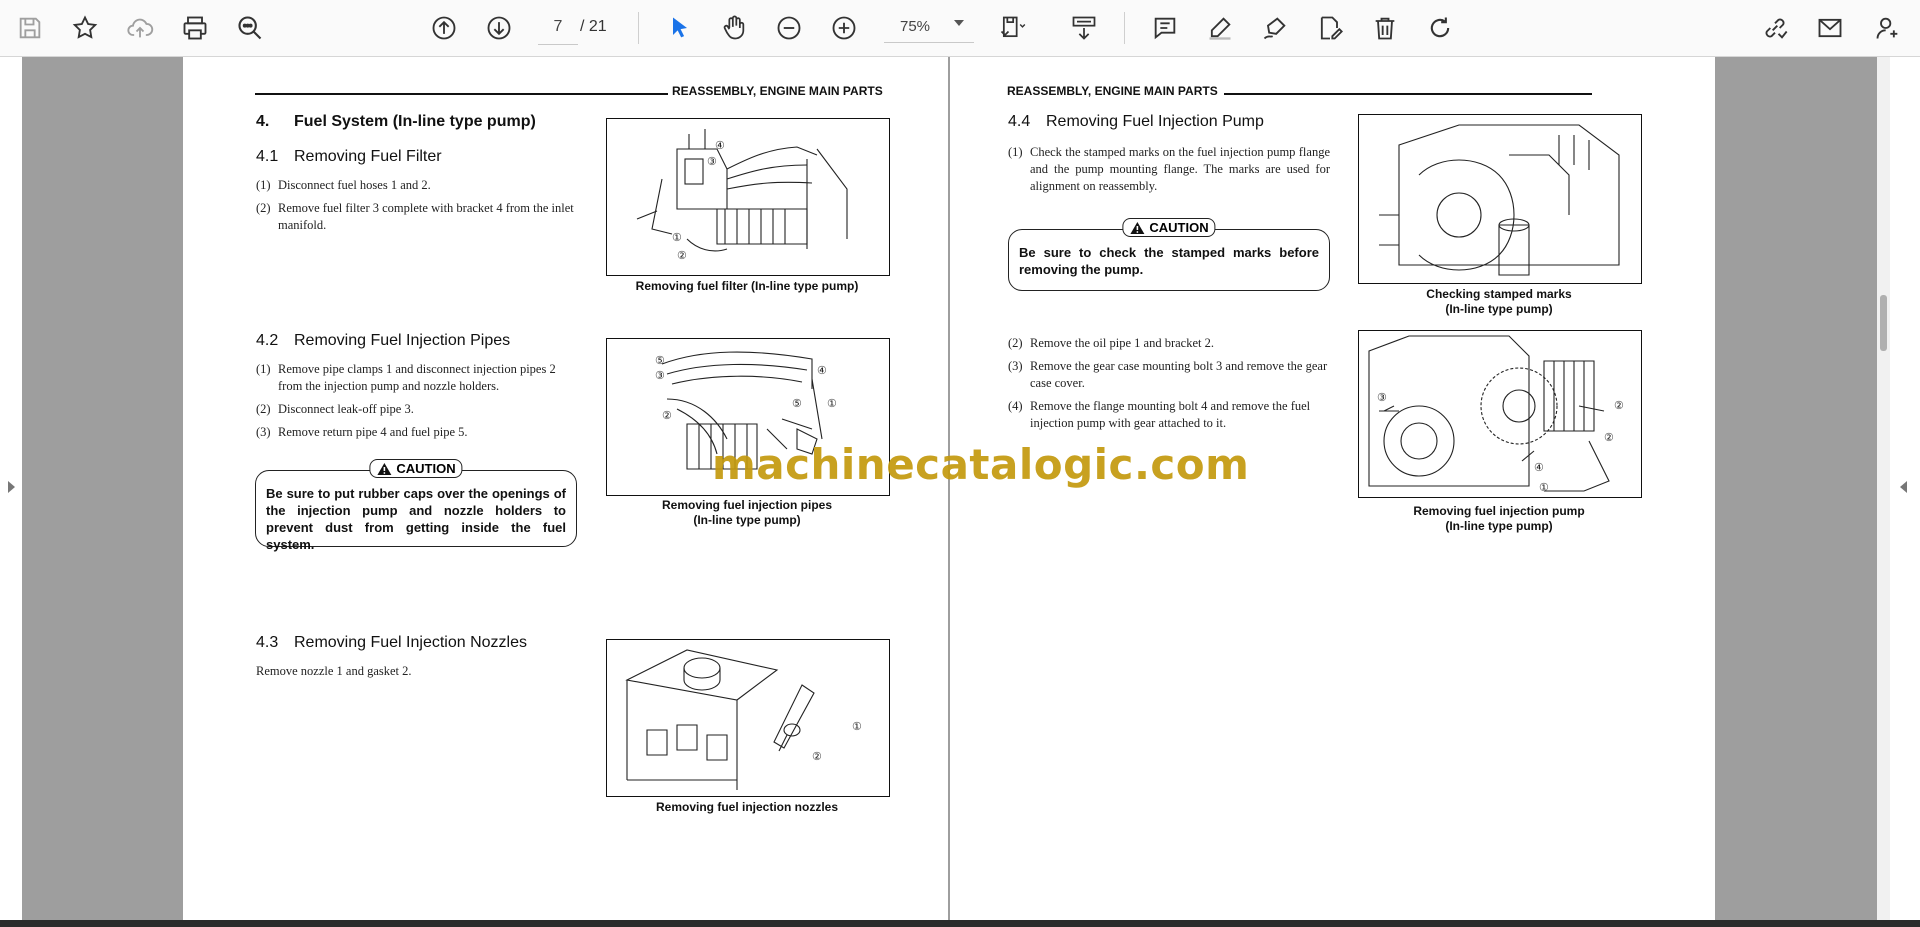  What do you see at coordinates (1830, 28) in the screenshot?
I see `email-icon` at bounding box center [1830, 28].